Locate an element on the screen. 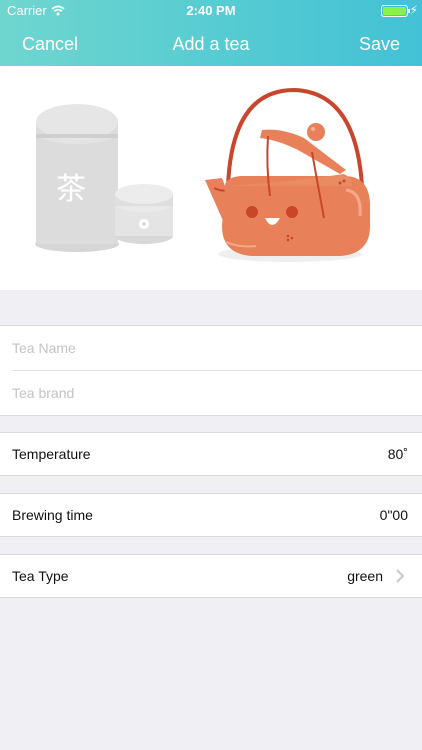  brewing-time-value: 0"00 is located at coordinates (393, 515).